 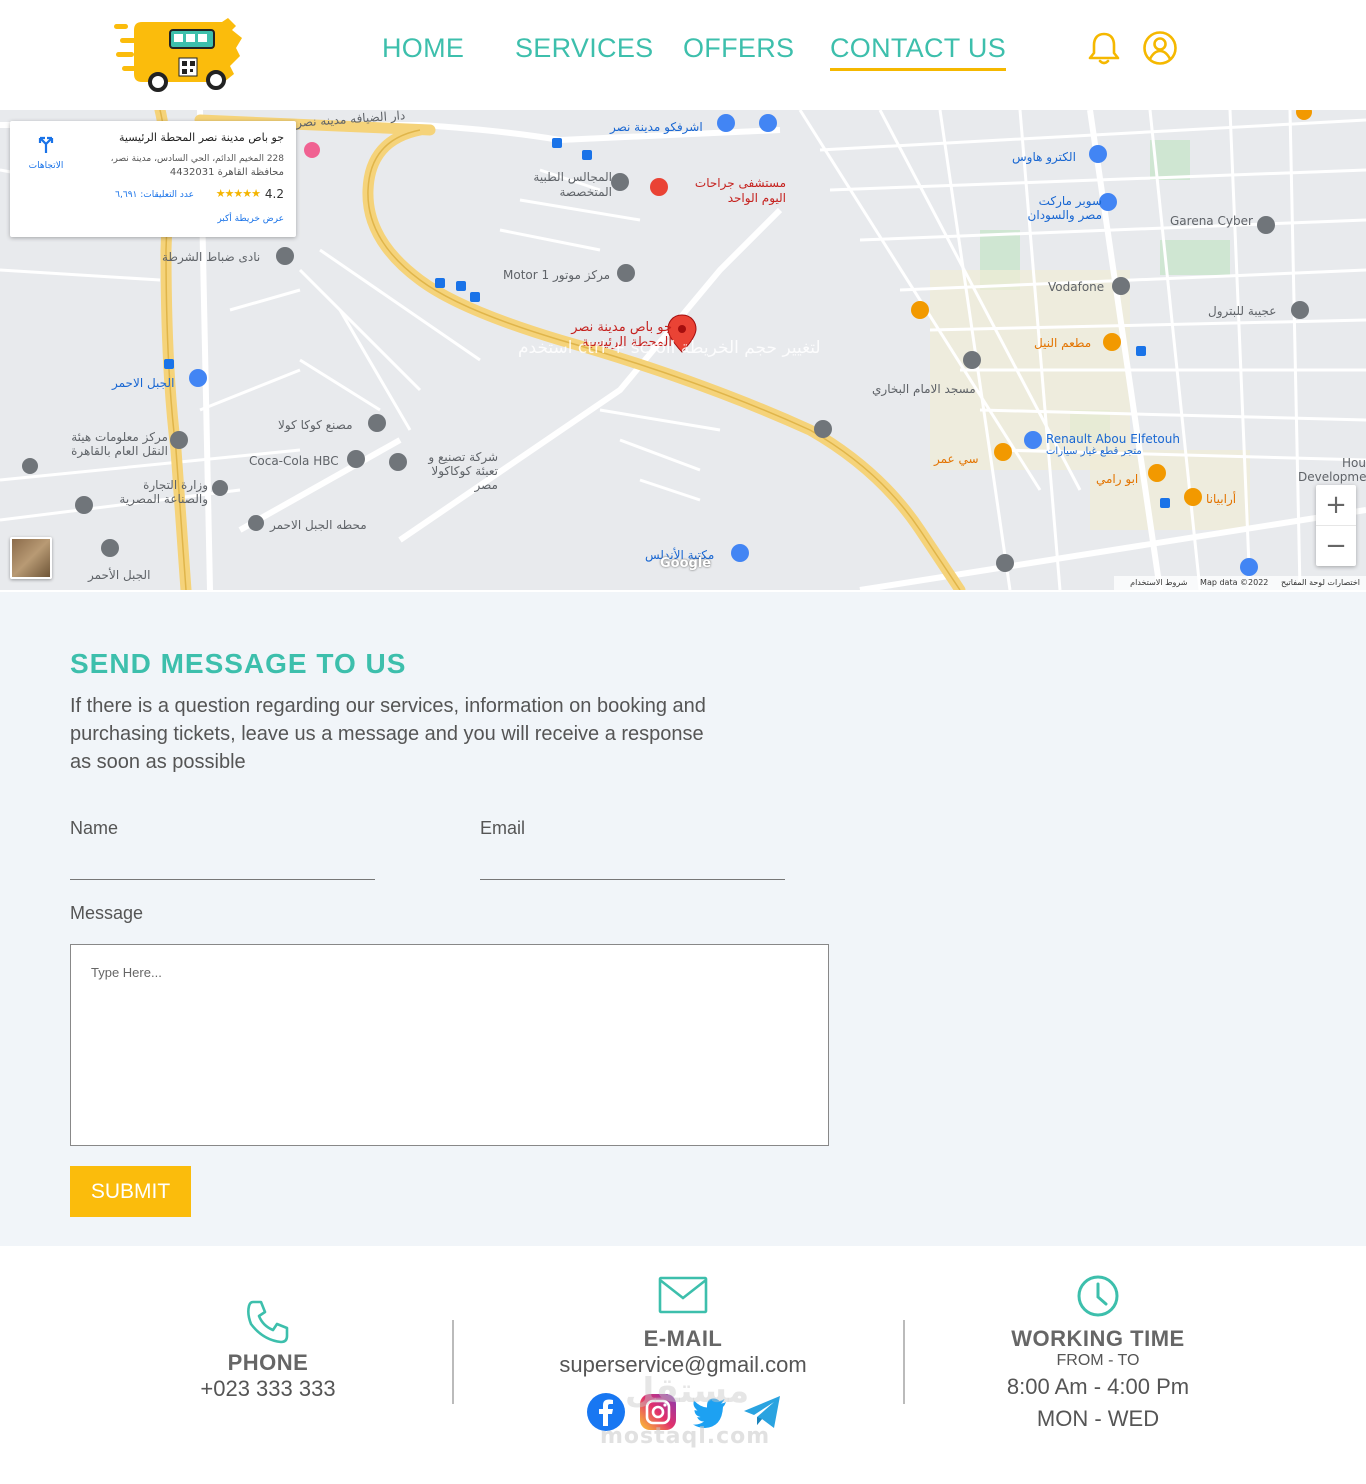 I want to click on directions-icon, so click(x=46, y=144).